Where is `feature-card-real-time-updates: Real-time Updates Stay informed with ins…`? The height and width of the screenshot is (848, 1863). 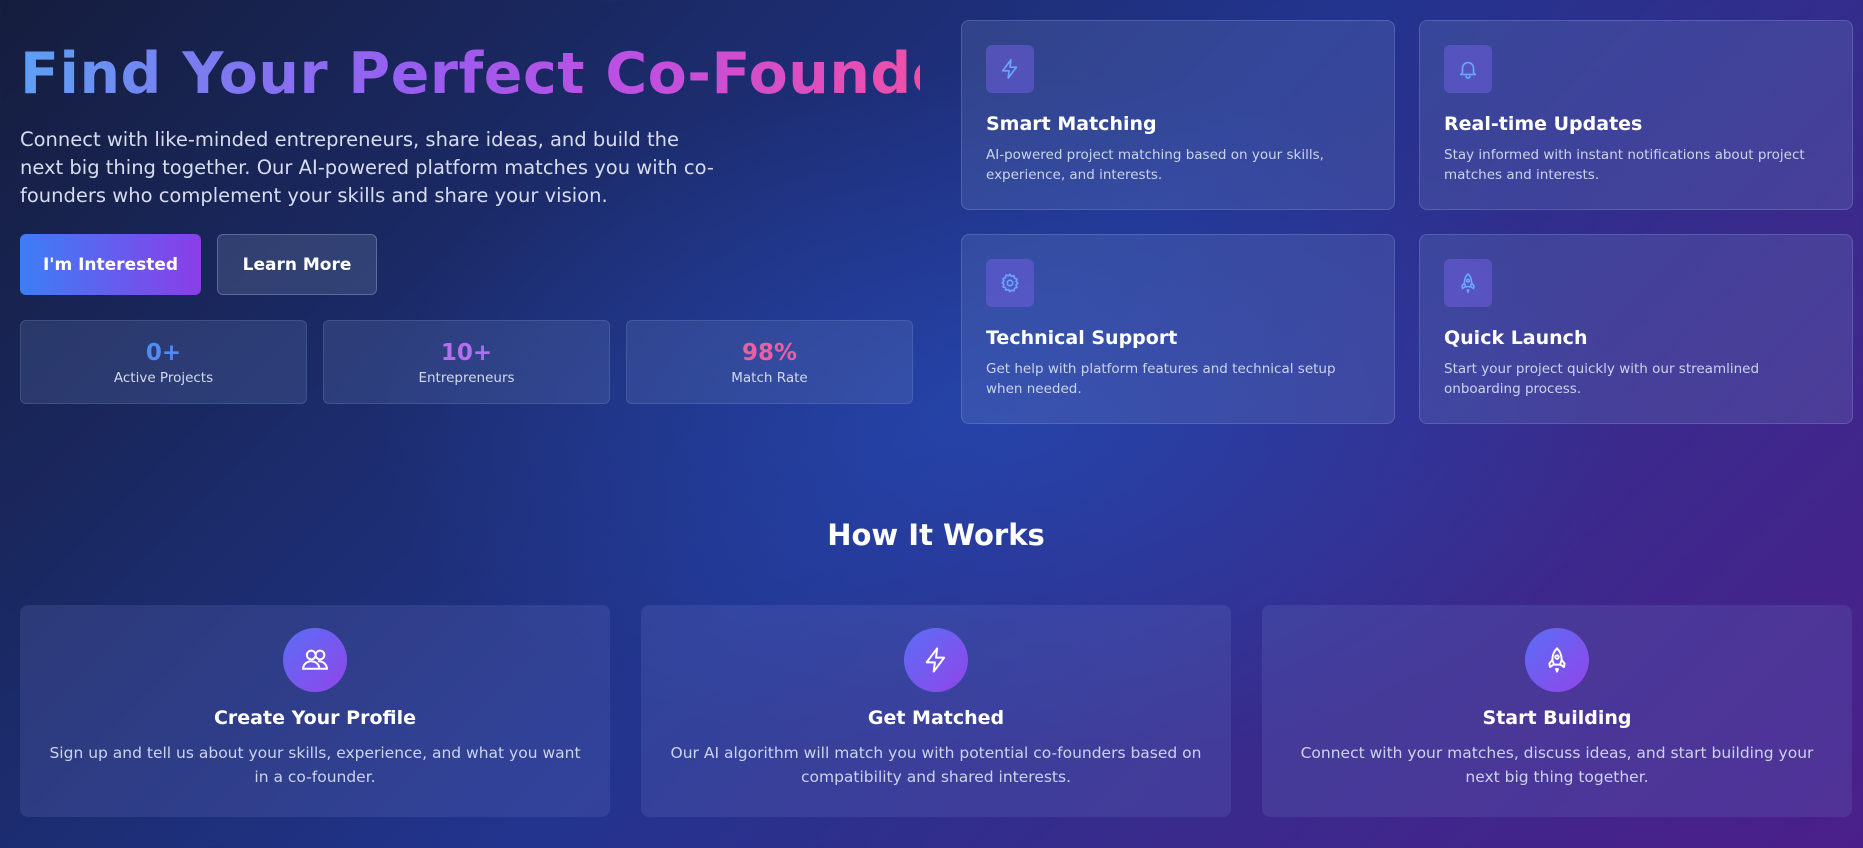
feature-card-real-time-updates: Real-time Updates Stay informed with ins… is located at coordinates (1636, 115).